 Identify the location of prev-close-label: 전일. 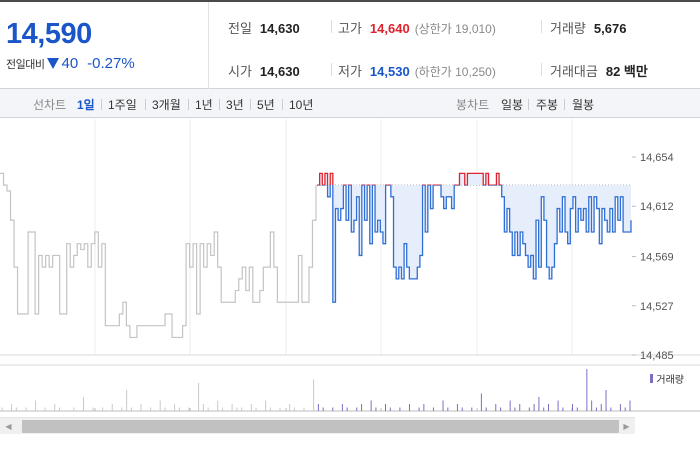
(240, 28).